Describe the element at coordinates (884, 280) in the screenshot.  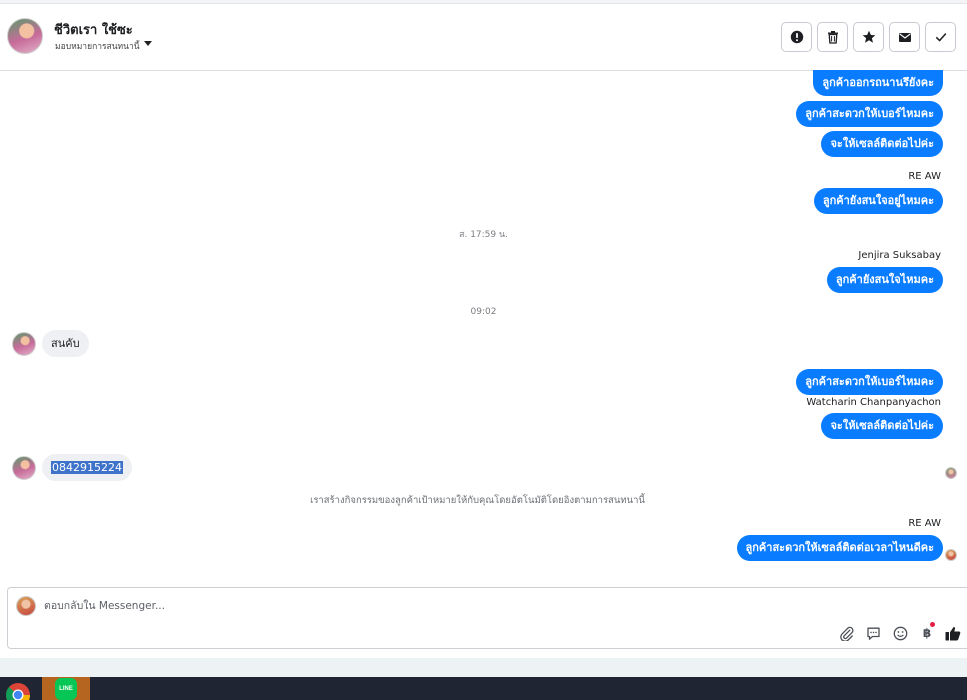
I see `outgoing-message: ลูกค้ายังสนใจไหมคะ` at that location.